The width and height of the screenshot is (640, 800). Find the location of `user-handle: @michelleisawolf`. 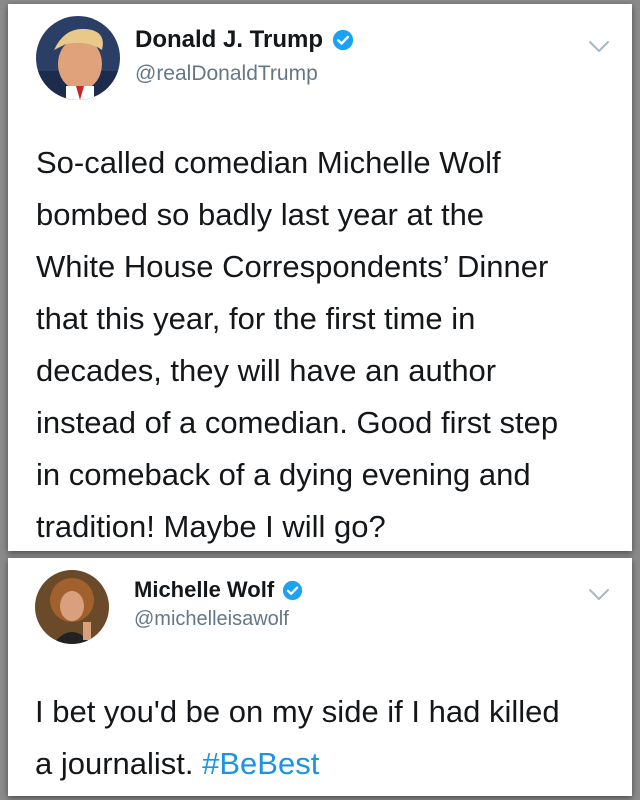

user-handle: @michelleisawolf is located at coordinates (211, 619).